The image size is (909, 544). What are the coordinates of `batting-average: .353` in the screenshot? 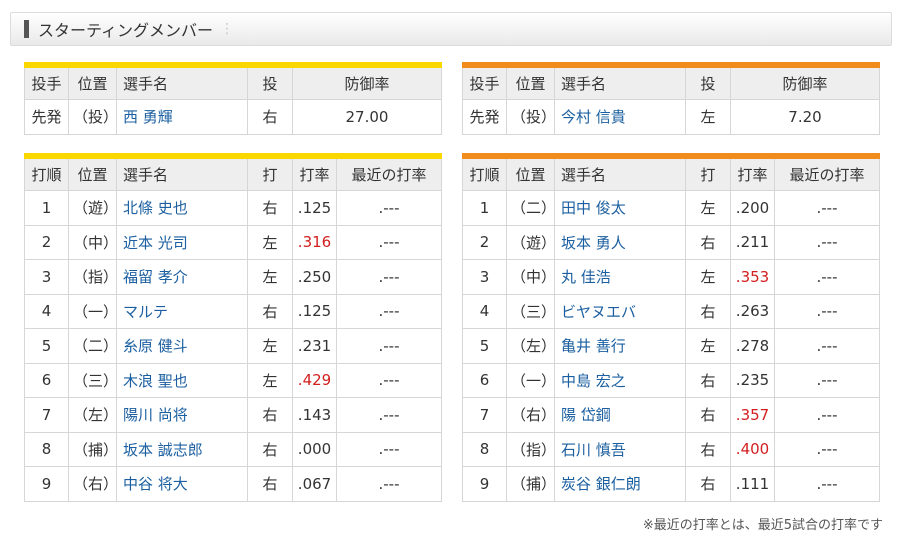 It's located at (752, 277).